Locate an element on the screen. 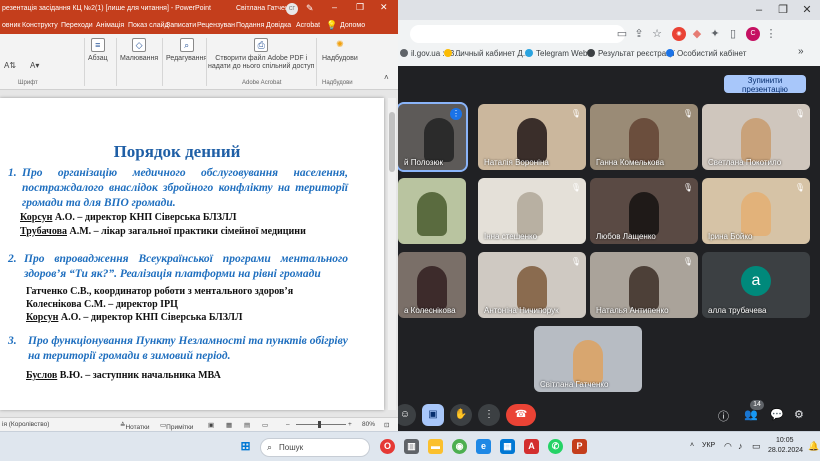 The image size is (820, 461). pen-icon: ✎ is located at coordinates (310, 8).